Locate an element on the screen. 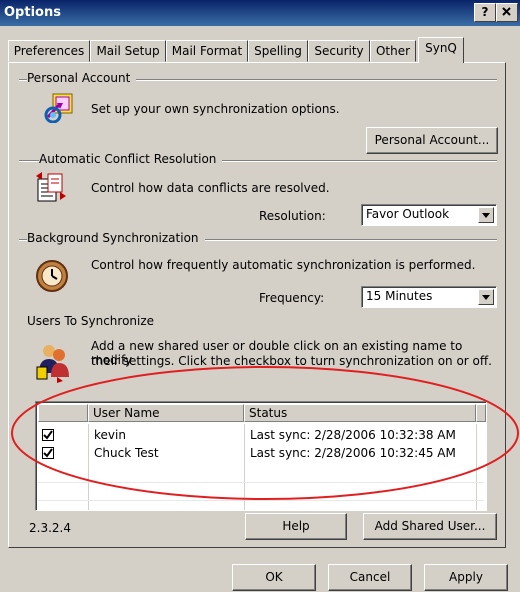  frequency-select: 15 Minutes is located at coordinates (429, 297).